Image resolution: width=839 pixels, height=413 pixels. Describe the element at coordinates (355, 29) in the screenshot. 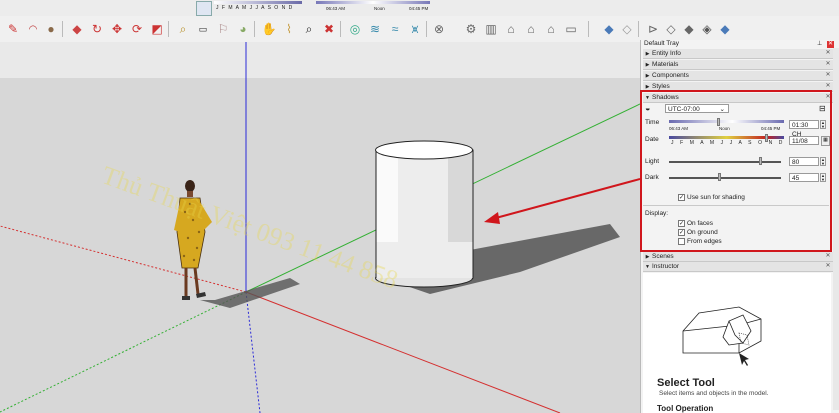

I see `materials-icon: ◎` at that location.